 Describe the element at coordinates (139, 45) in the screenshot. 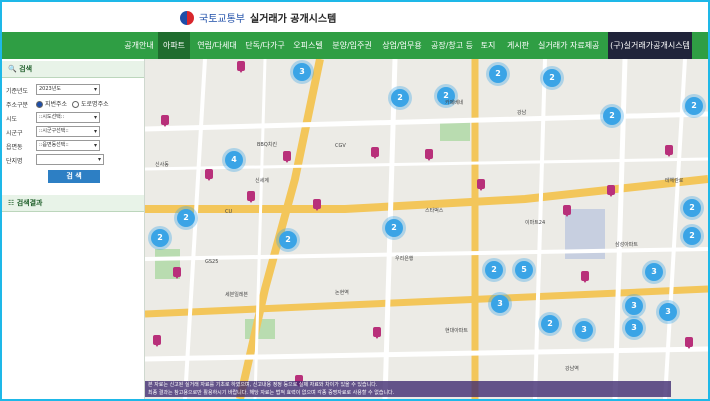

I see `nav-item-guide: 공개안내` at that location.